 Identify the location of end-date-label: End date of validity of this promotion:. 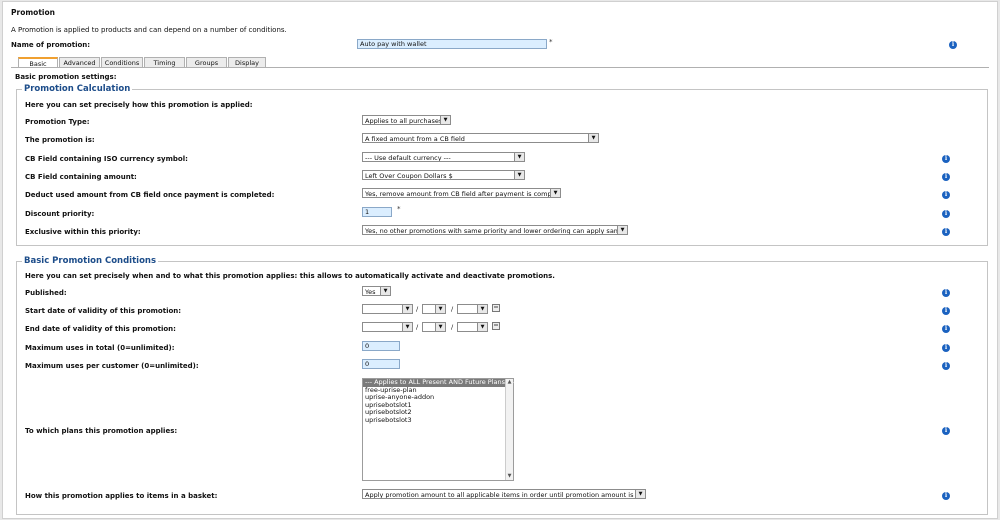
(100, 329).